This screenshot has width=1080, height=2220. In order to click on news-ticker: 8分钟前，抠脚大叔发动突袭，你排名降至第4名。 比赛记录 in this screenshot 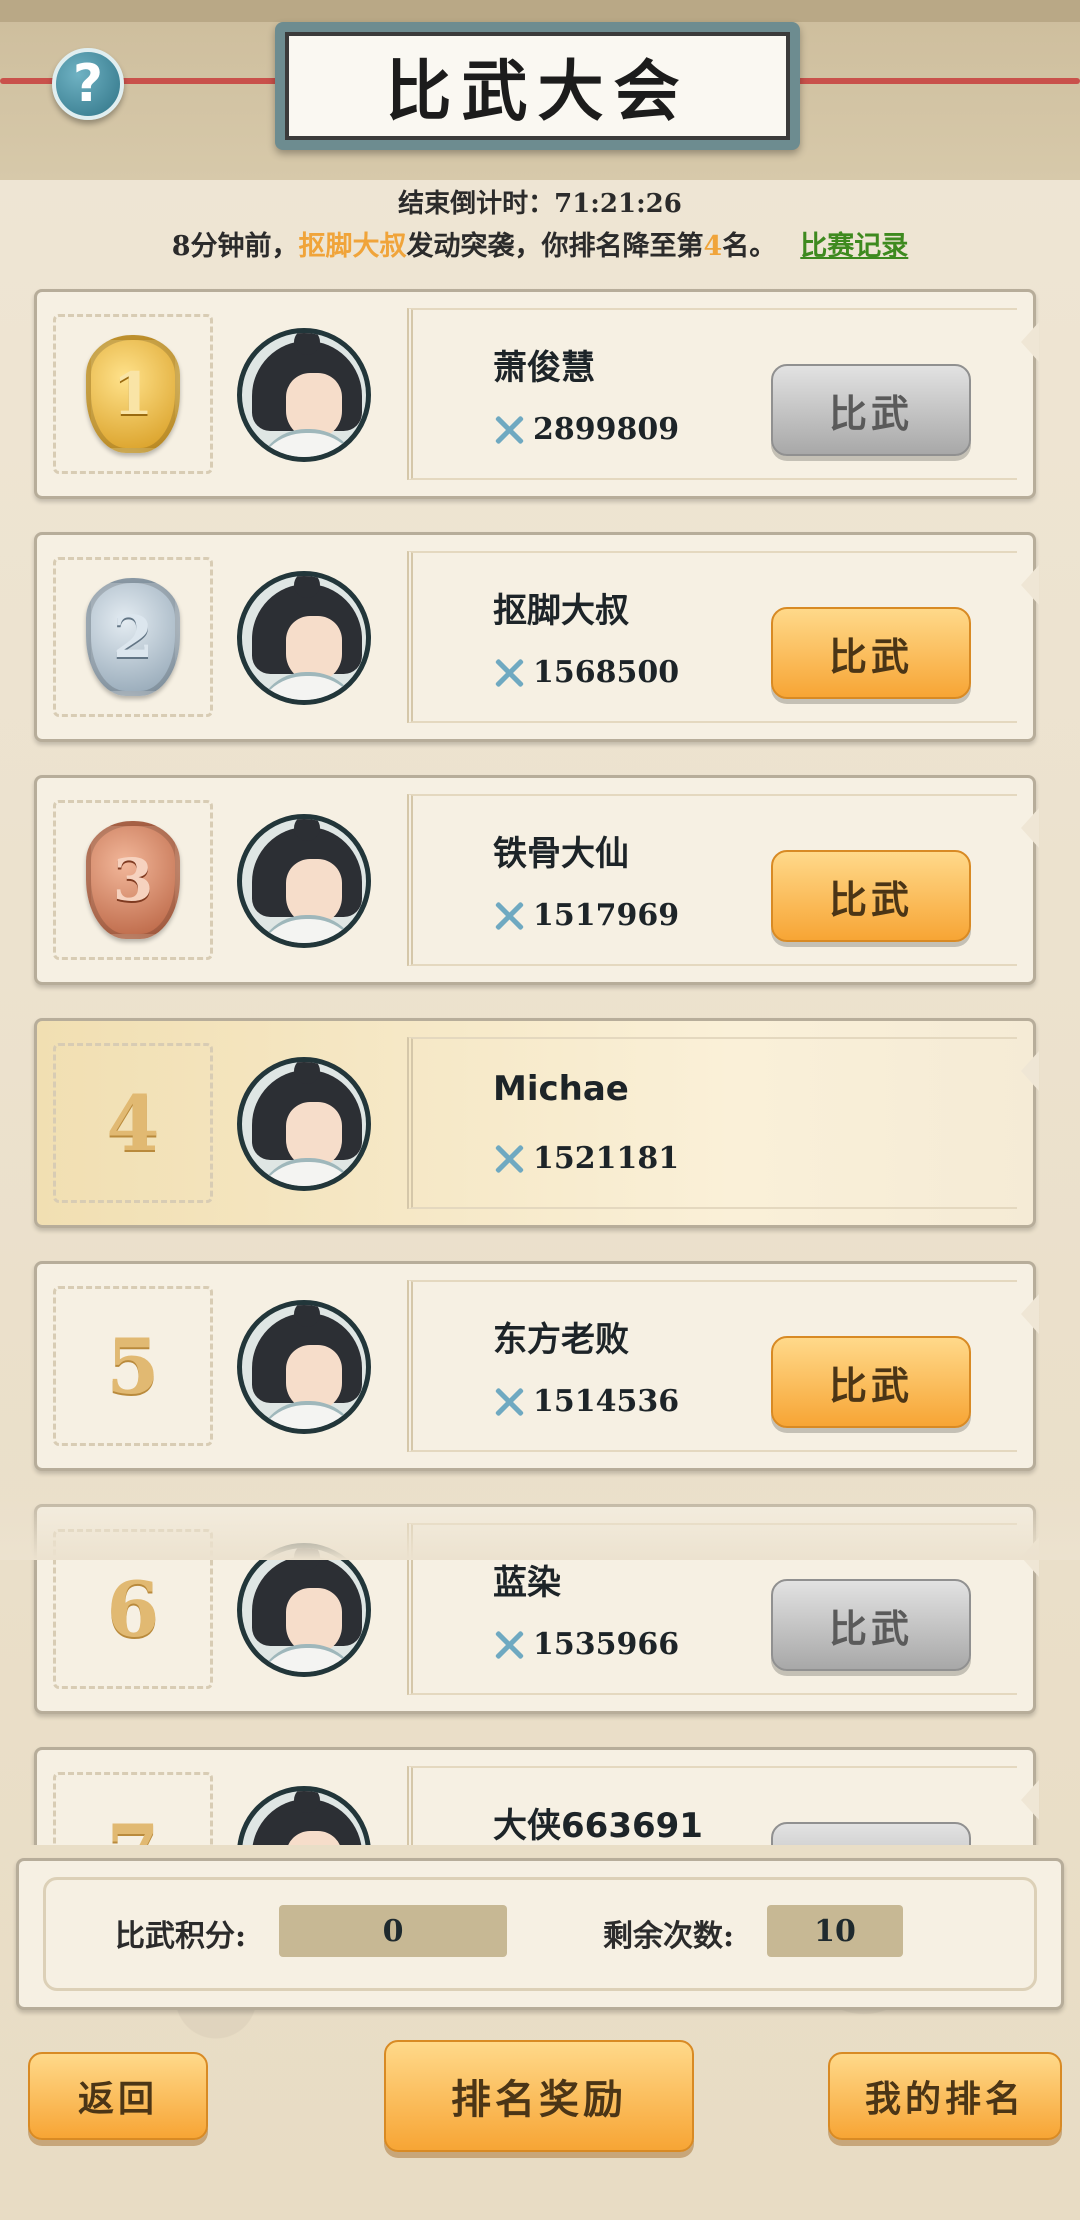, I will do `click(540, 243)`.